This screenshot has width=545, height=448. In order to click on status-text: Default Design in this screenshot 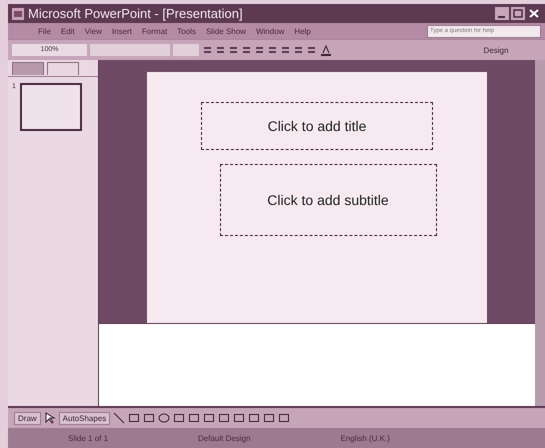, I will do `click(224, 438)`.